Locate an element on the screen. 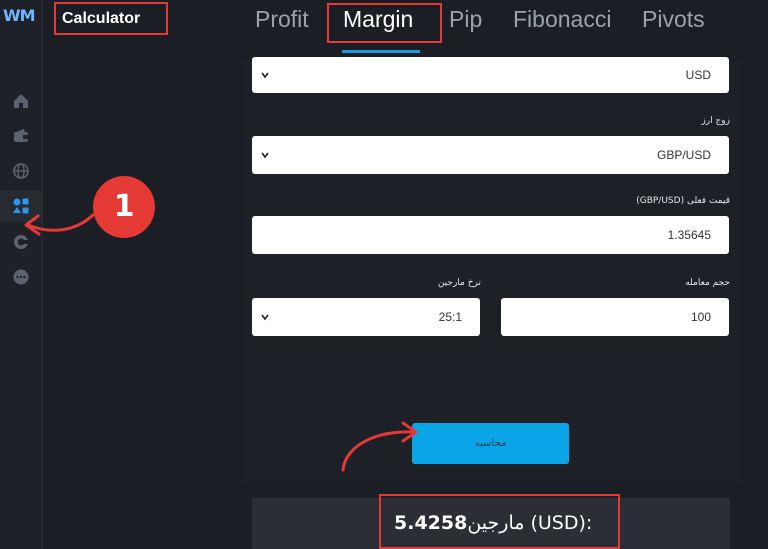 The image size is (768, 549). margin-ratio-select: 25:1 is located at coordinates (366, 317).